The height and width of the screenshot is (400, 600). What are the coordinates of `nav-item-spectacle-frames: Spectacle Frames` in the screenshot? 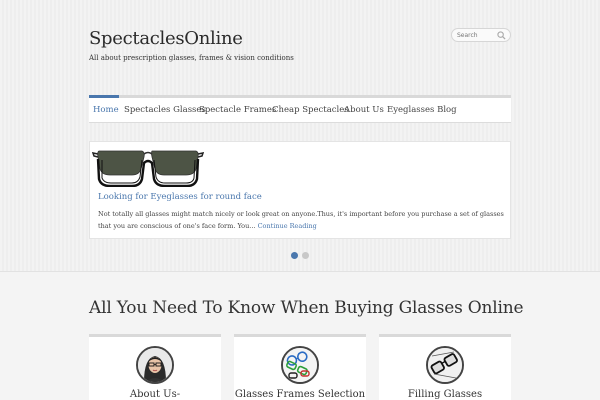 It's located at (237, 110).